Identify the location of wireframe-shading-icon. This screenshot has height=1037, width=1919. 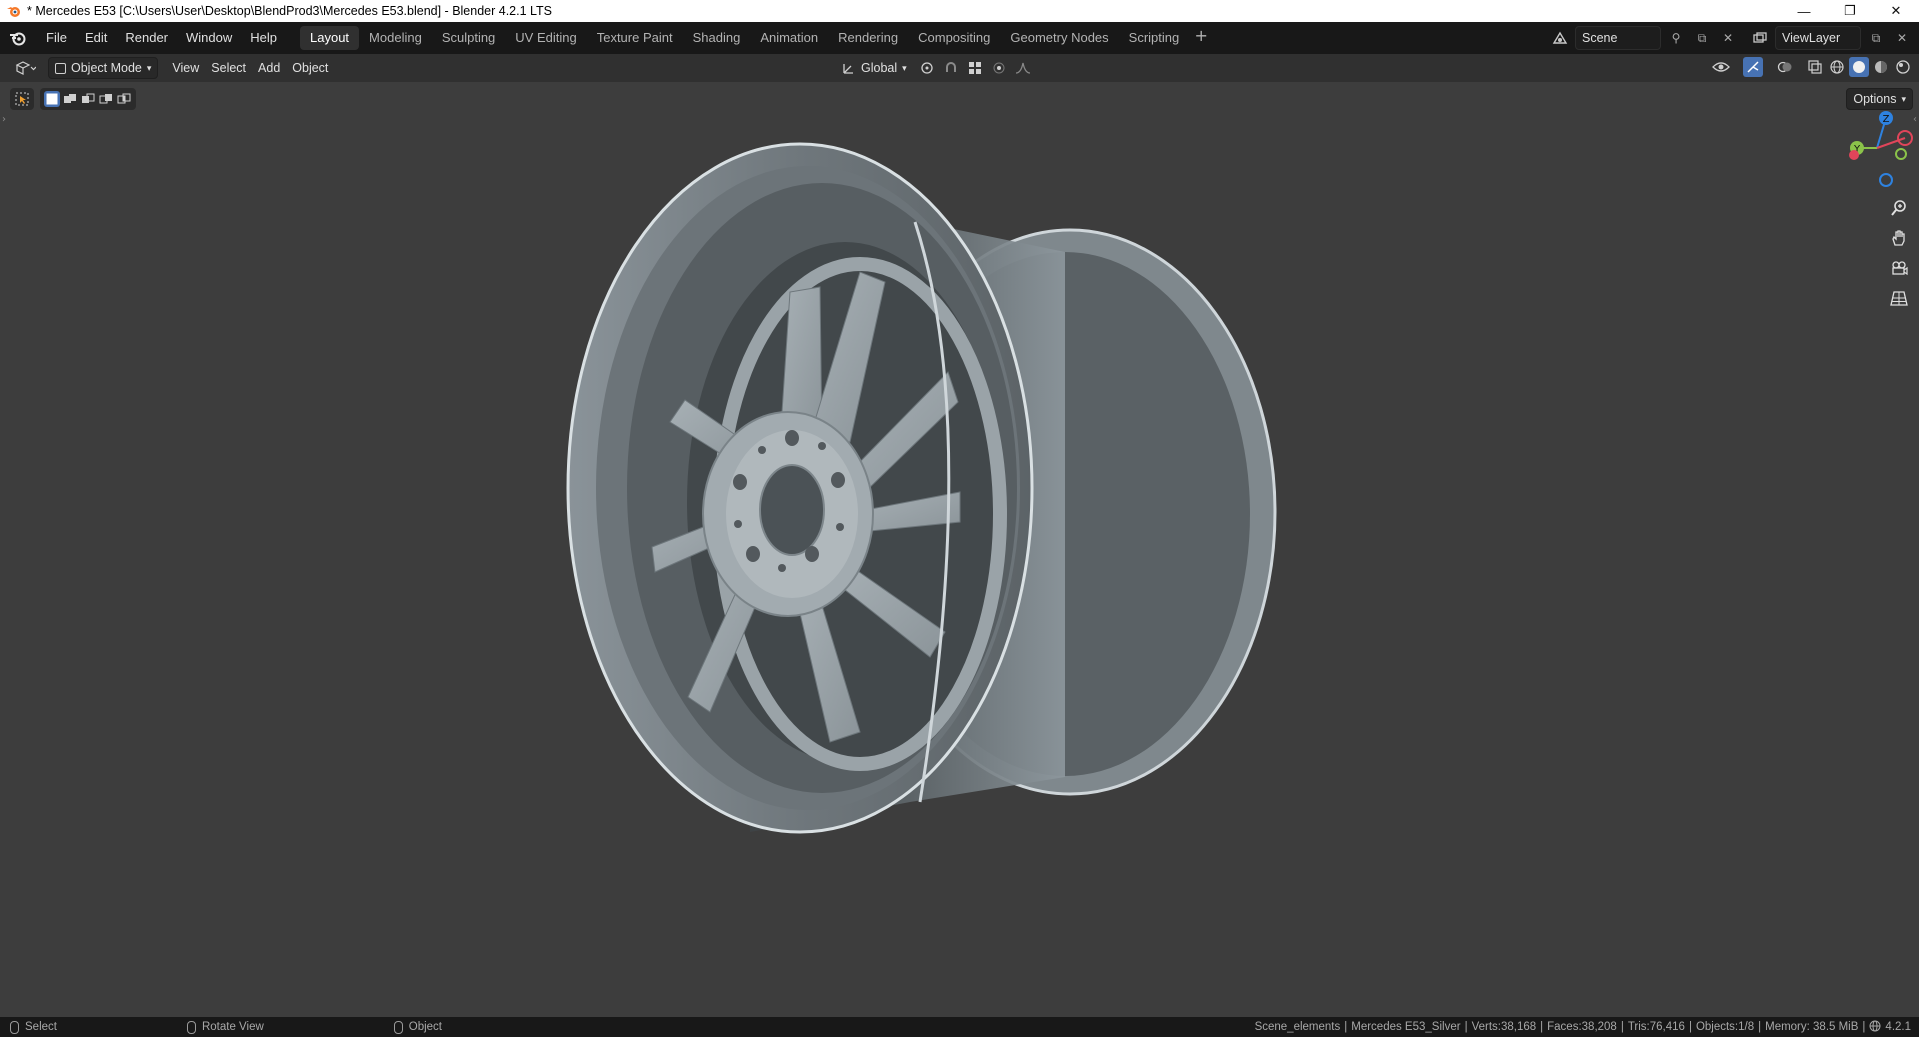
(1837, 67).